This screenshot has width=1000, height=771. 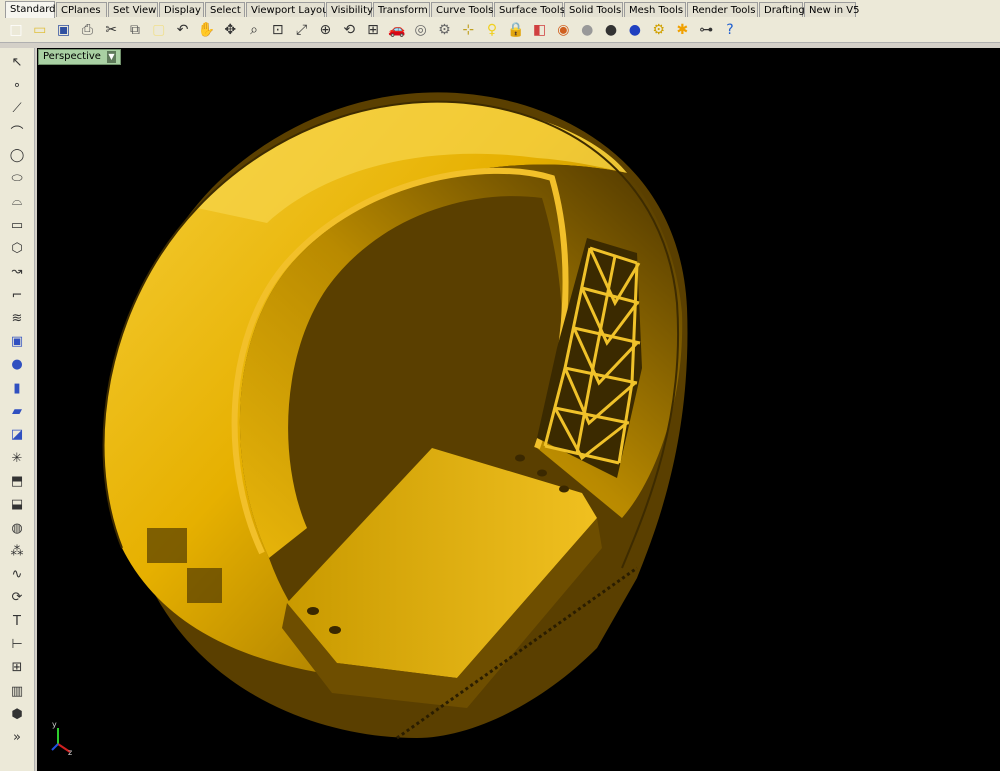 I want to click on open-file-icon: ▭, so click(x=40, y=30).